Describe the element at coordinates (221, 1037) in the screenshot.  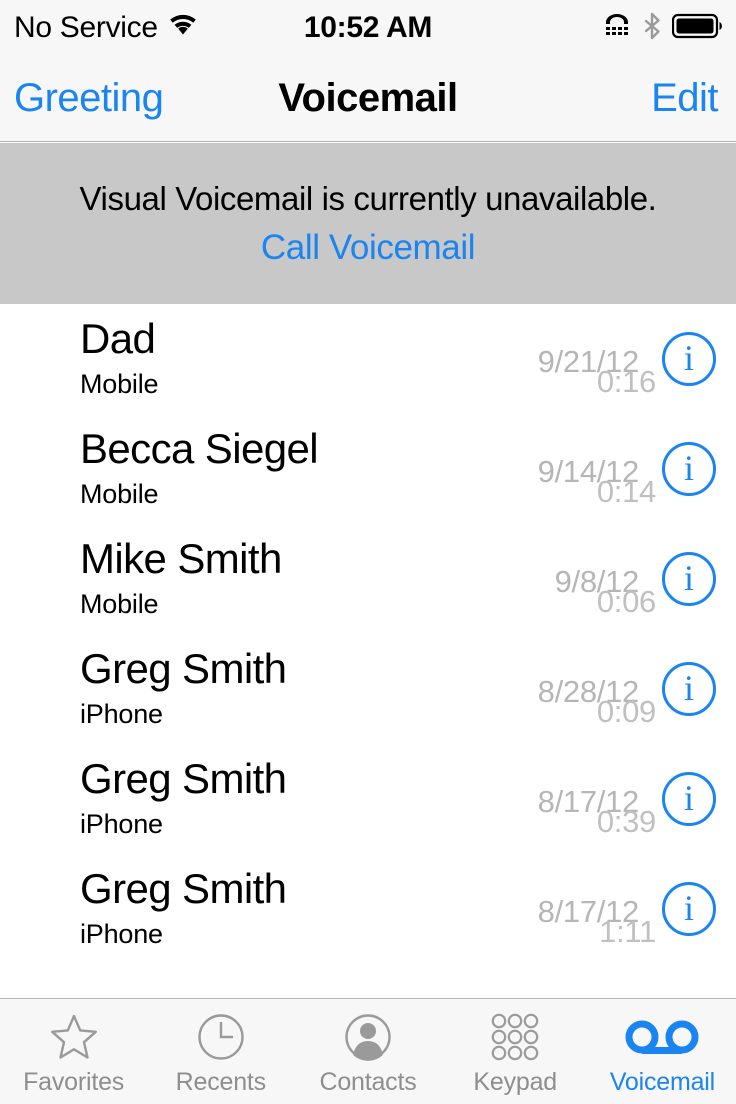
I see `clock-icon` at that location.